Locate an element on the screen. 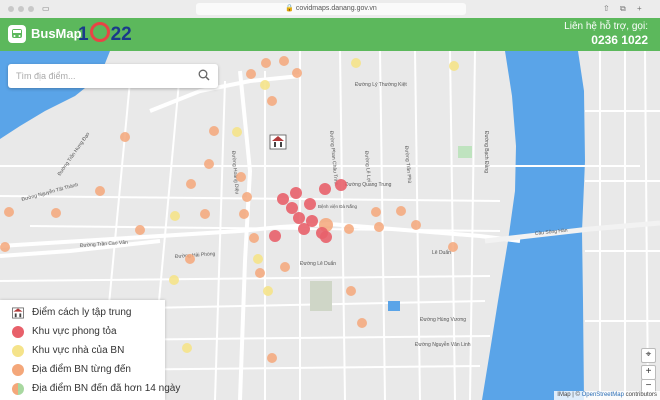 The image size is (660, 400). support-info: Liên hệ hỗ trợ, gọi: 0236 1022 is located at coordinates (606, 34).